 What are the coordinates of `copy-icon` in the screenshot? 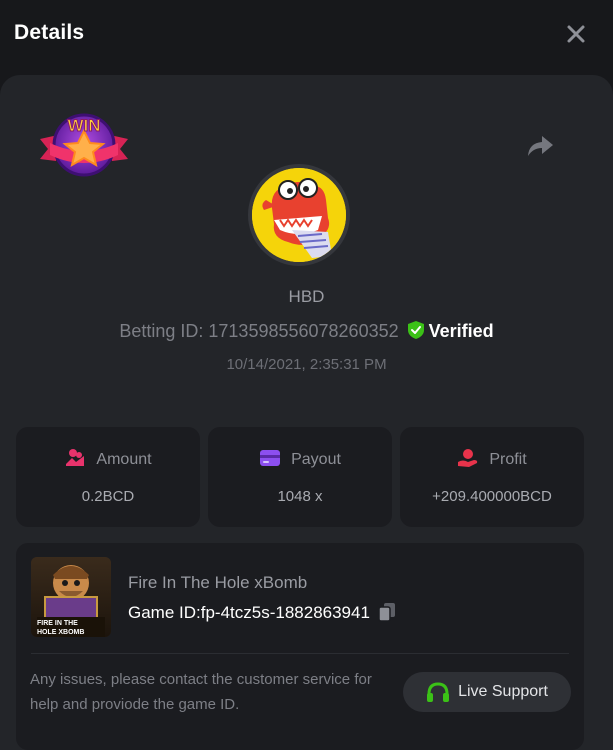 It's located at (387, 612).